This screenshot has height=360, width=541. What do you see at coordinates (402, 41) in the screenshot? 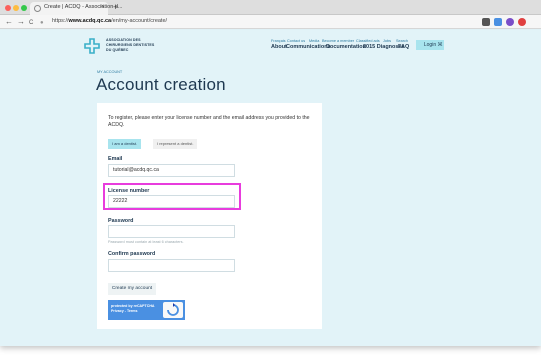
I see `nav-link-search: Search` at bounding box center [402, 41].